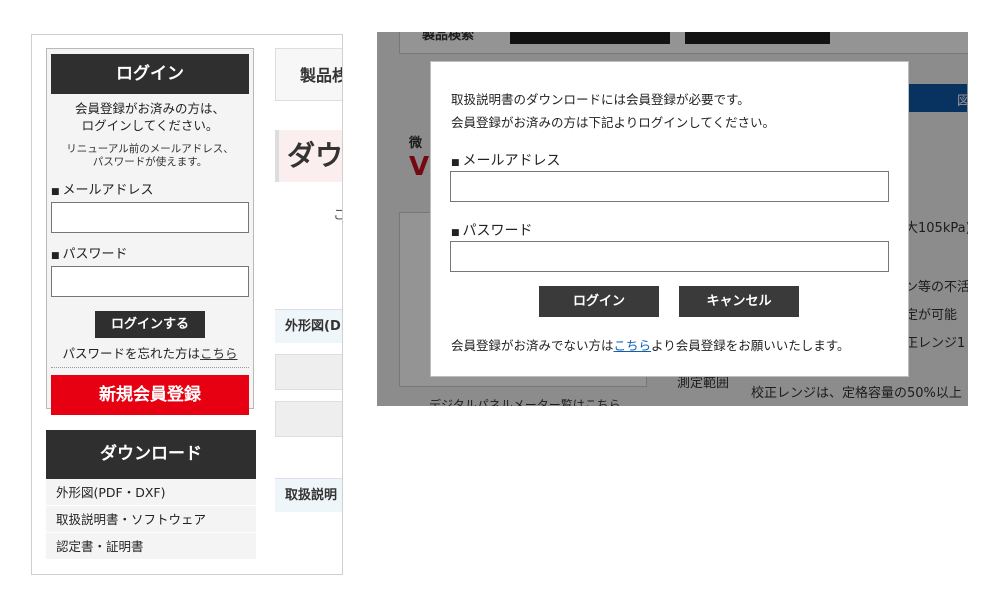 The width and height of the screenshot is (1000, 610). I want to click on page-title-partial: ダウ, so click(308, 156).